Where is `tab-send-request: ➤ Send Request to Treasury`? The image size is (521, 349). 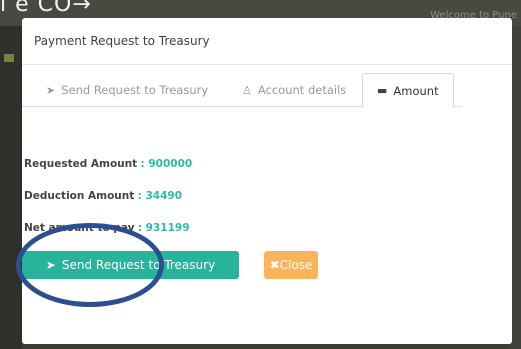
tab-send-request: ➤ Send Request to Treasury is located at coordinates (127, 90).